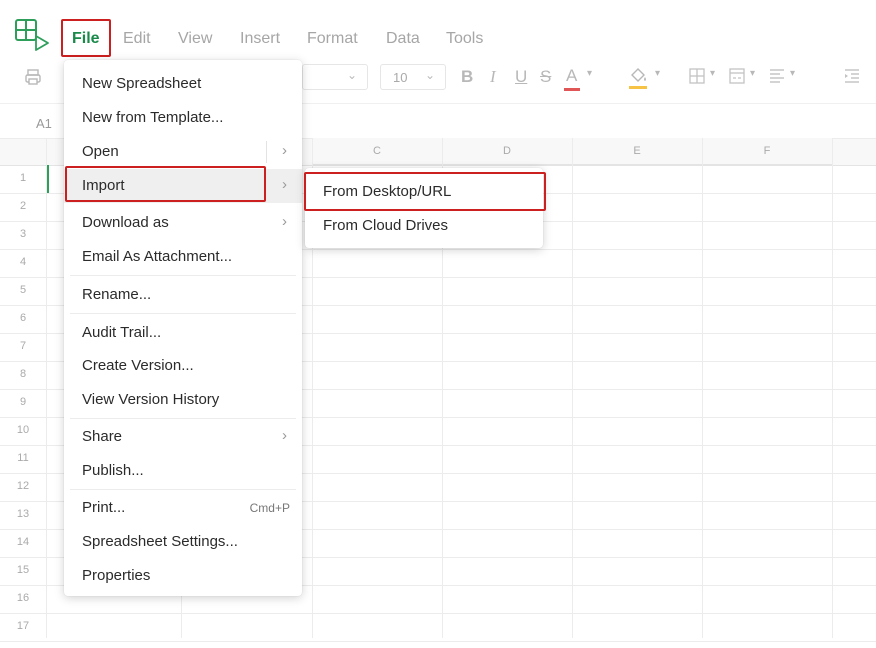 This screenshot has height=648, width=876. Describe the element at coordinates (572, 78) in the screenshot. I see `font-color-button: A` at that location.